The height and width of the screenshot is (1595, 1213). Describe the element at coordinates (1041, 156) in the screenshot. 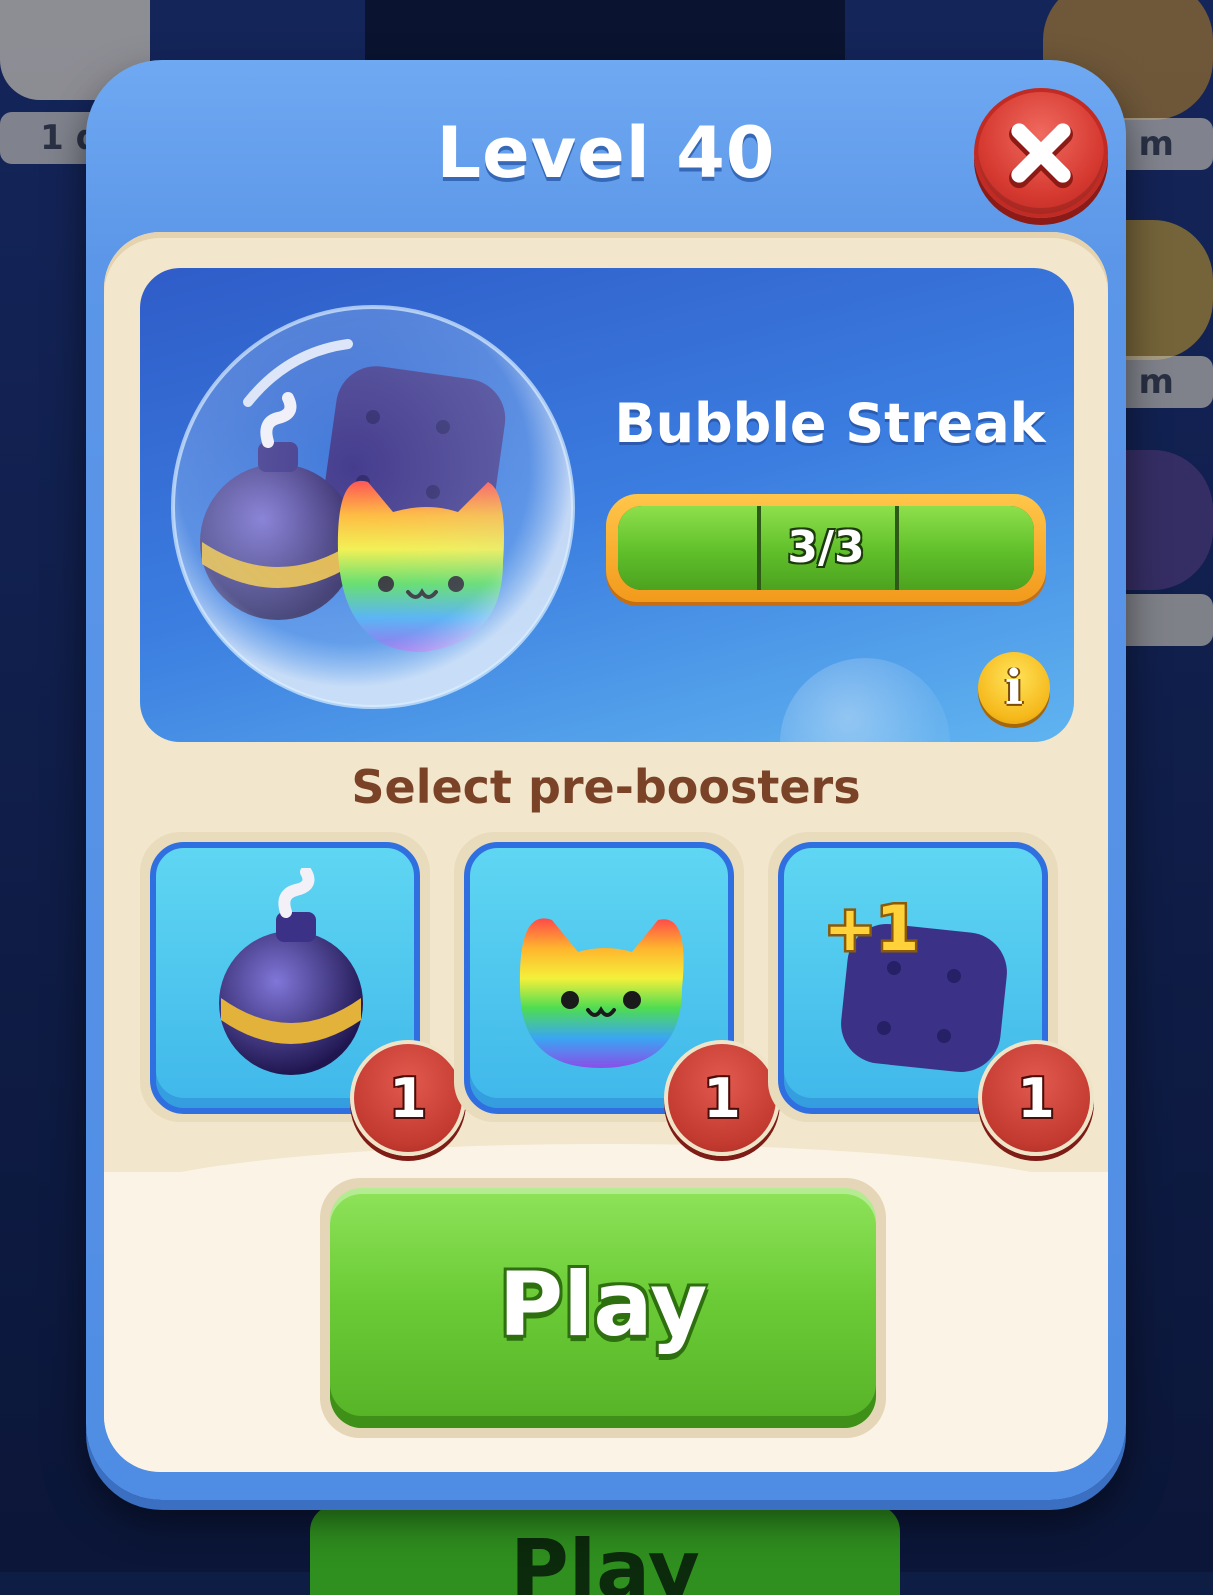

I see `close-x-icon` at that location.